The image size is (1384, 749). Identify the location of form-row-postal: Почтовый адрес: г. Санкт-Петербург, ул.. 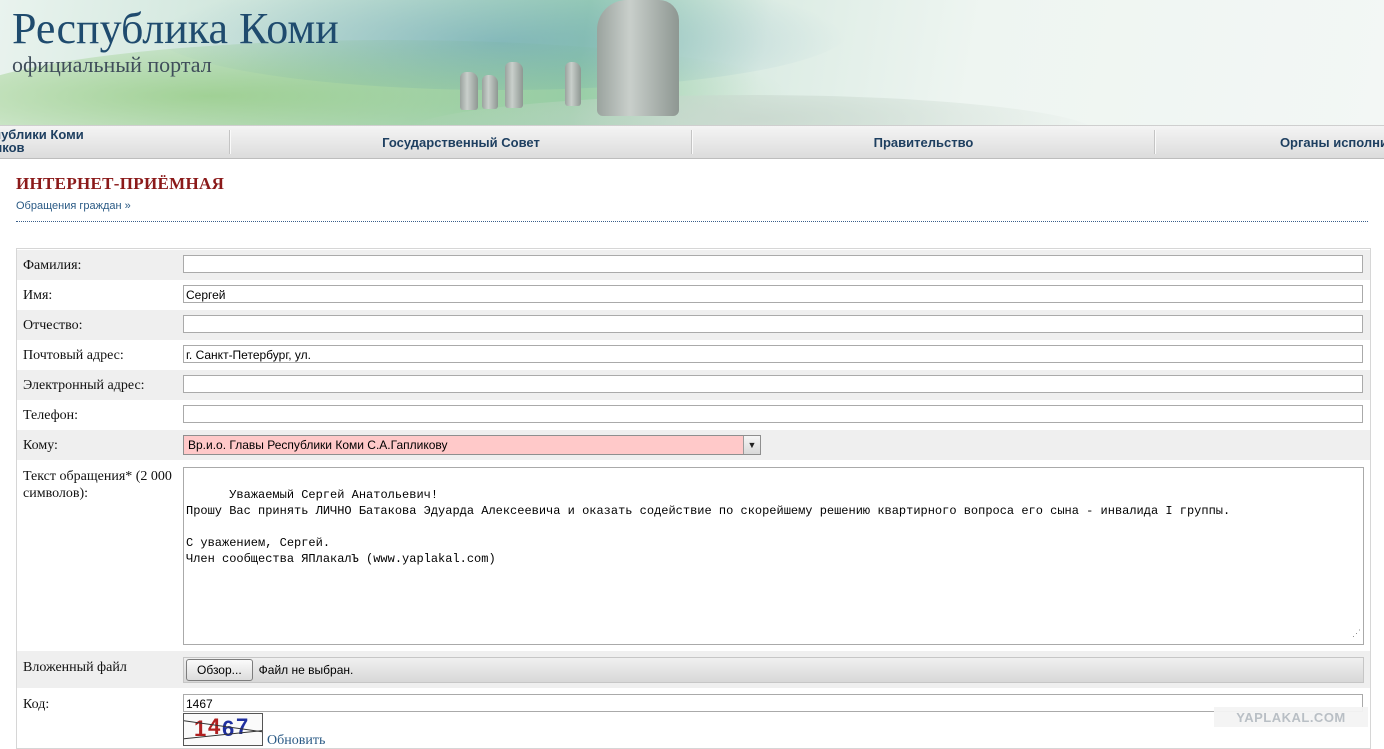
(693, 355).